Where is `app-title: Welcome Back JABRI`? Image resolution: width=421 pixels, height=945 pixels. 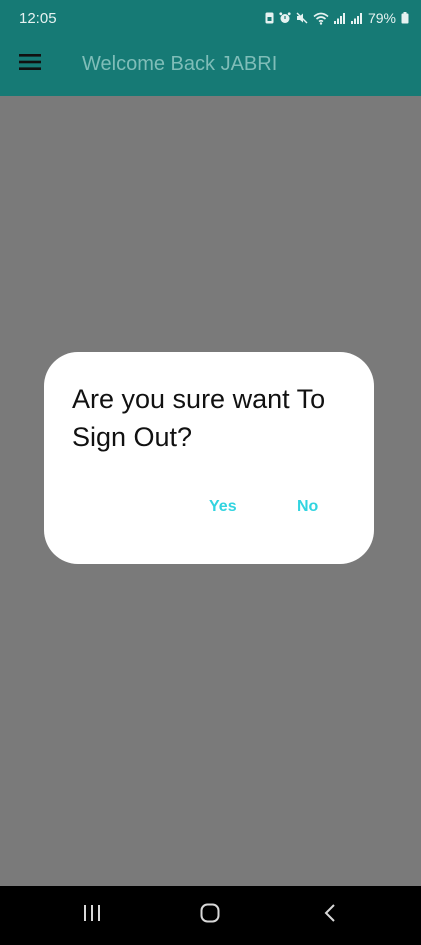
app-title: Welcome Back JABRI is located at coordinates (180, 64).